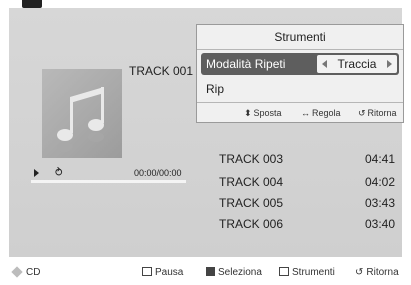  I want to click on repeat-mode-value: Traccia, so click(357, 64).